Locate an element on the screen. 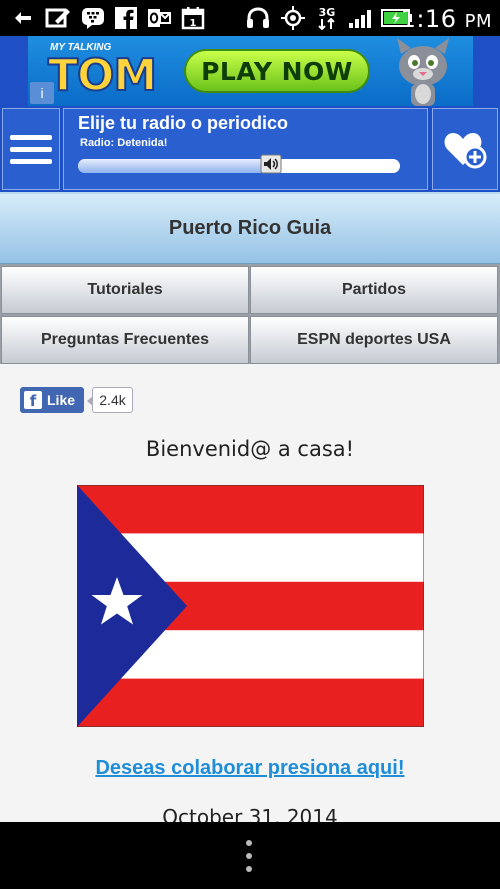 The width and height of the screenshot is (500, 889). calendar-icon: 1 is located at coordinates (193, 18).